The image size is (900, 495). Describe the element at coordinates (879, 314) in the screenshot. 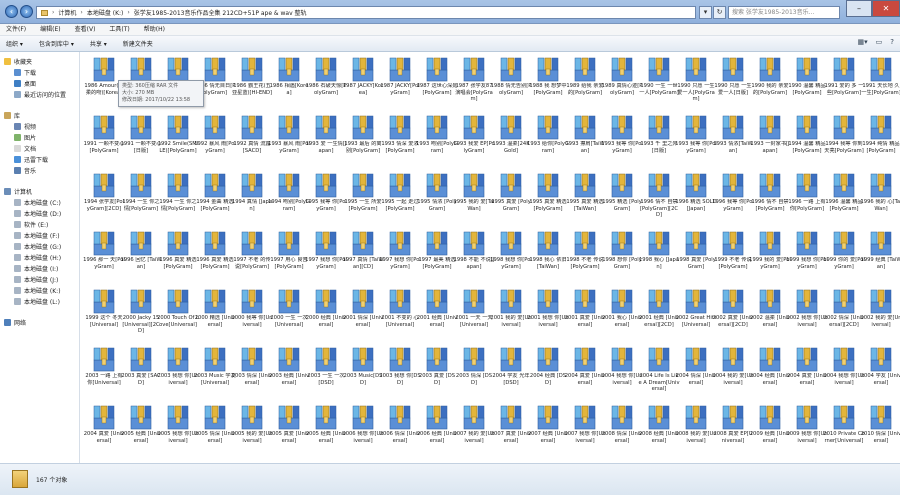

I see `file-item: 2002 我的 爱[Universal]` at that location.